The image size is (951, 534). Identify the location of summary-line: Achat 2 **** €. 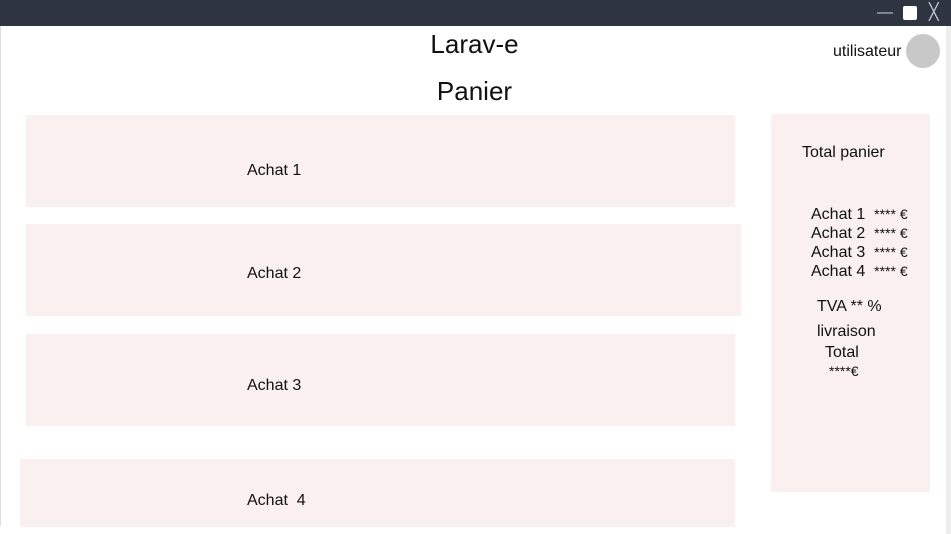
(859, 233).